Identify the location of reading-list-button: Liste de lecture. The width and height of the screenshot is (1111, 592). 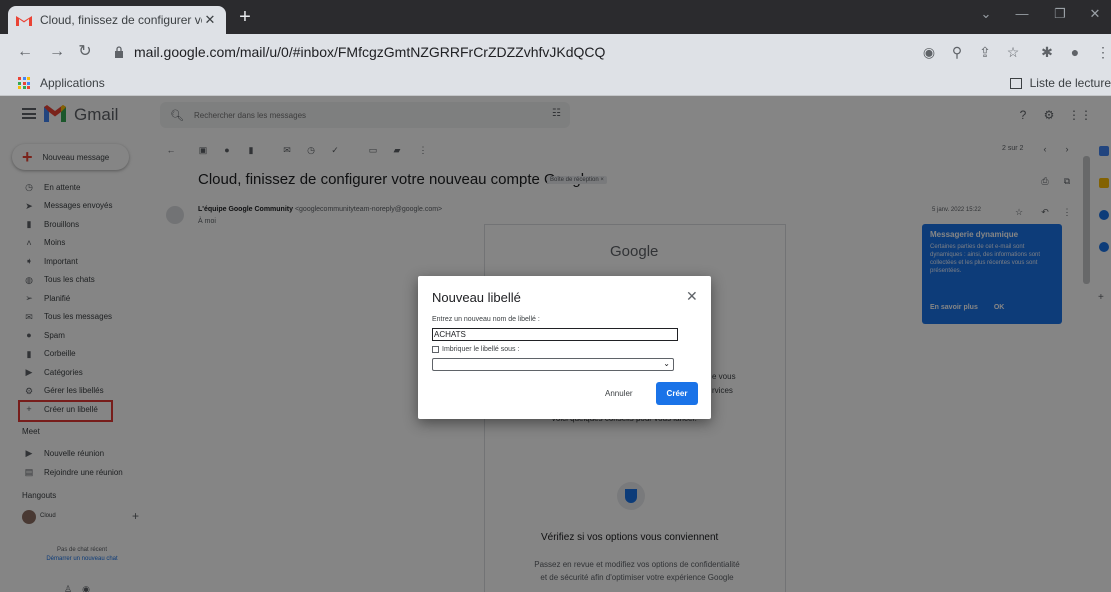
(1060, 83).